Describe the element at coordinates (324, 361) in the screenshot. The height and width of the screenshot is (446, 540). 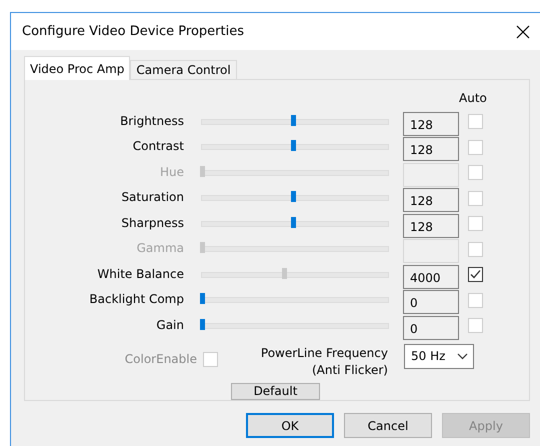
I see `powerline-label: PowerLine Frequency (Anti Flicker)` at that location.